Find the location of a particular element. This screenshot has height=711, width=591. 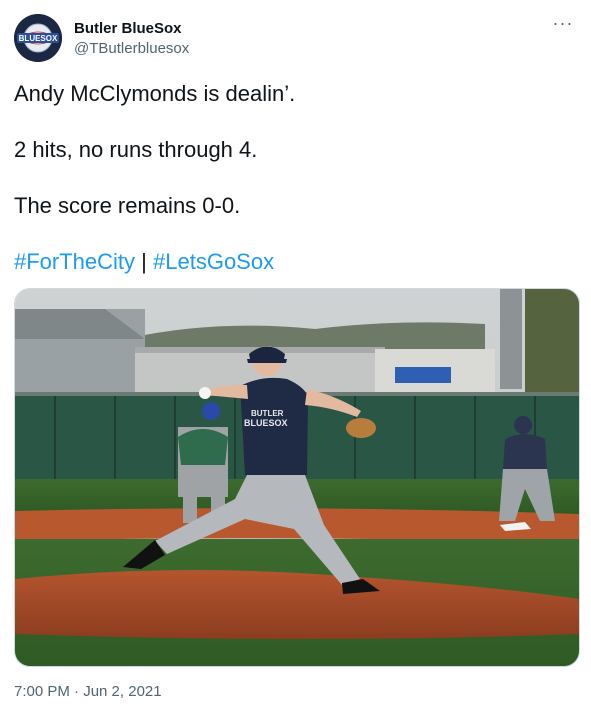

user-handle: @TButlerbluesox is located at coordinates (131, 49).